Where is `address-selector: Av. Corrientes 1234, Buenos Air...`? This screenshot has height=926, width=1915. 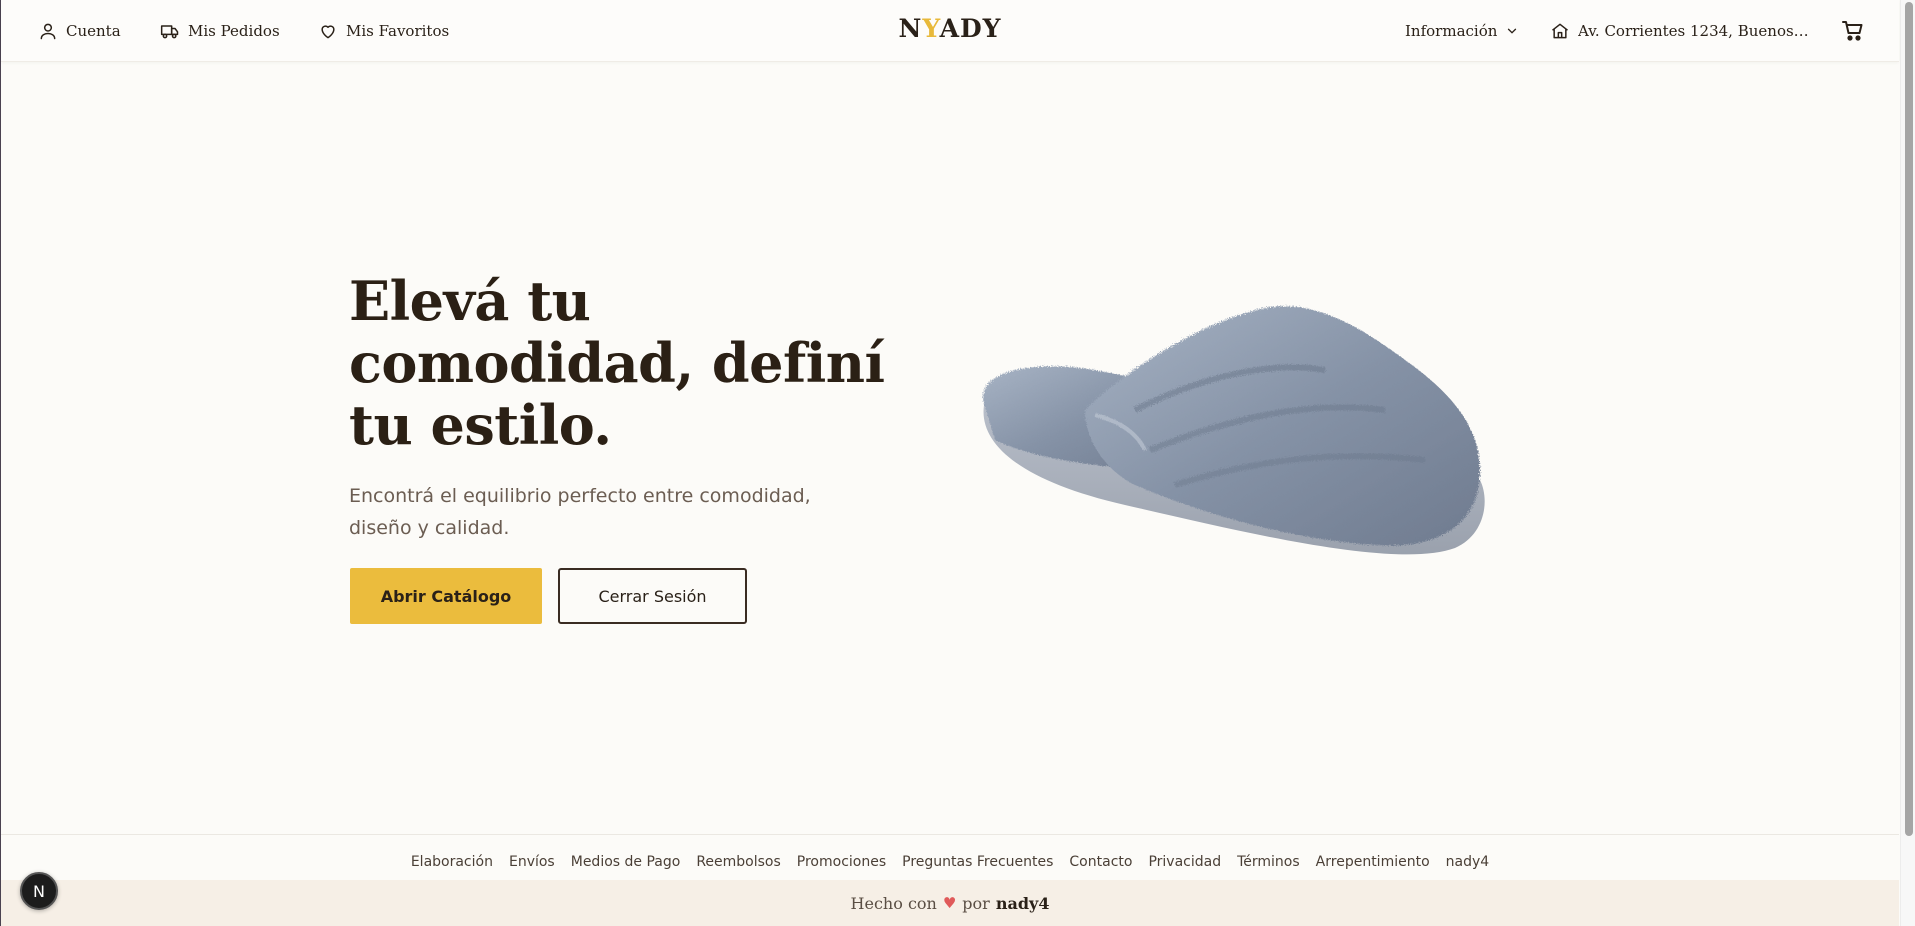
address-selector: Av. Corrientes 1234, Buenos Air... is located at coordinates (1680, 31).